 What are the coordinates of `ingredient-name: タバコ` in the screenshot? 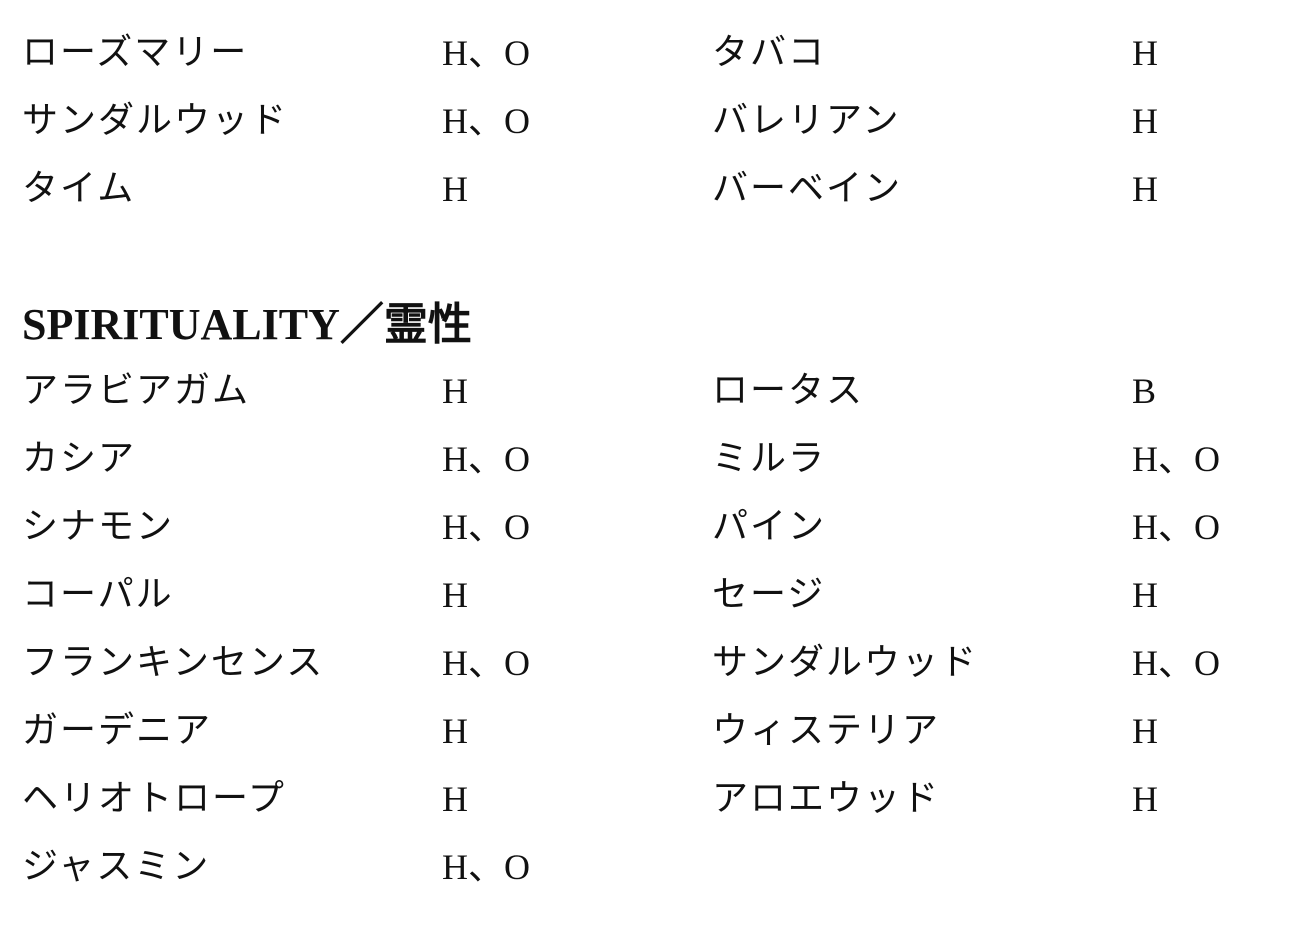 It's located at (769, 52).